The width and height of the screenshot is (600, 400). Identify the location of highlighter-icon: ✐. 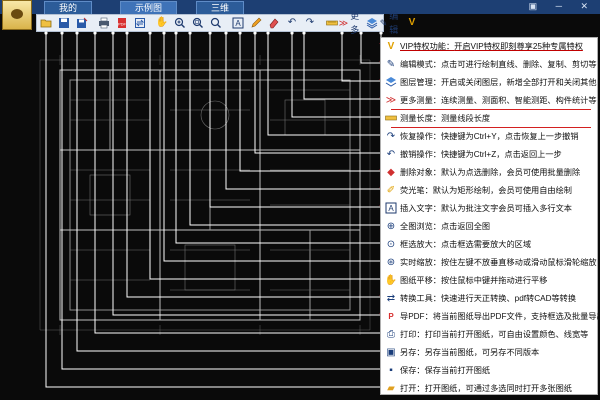
(391, 190).